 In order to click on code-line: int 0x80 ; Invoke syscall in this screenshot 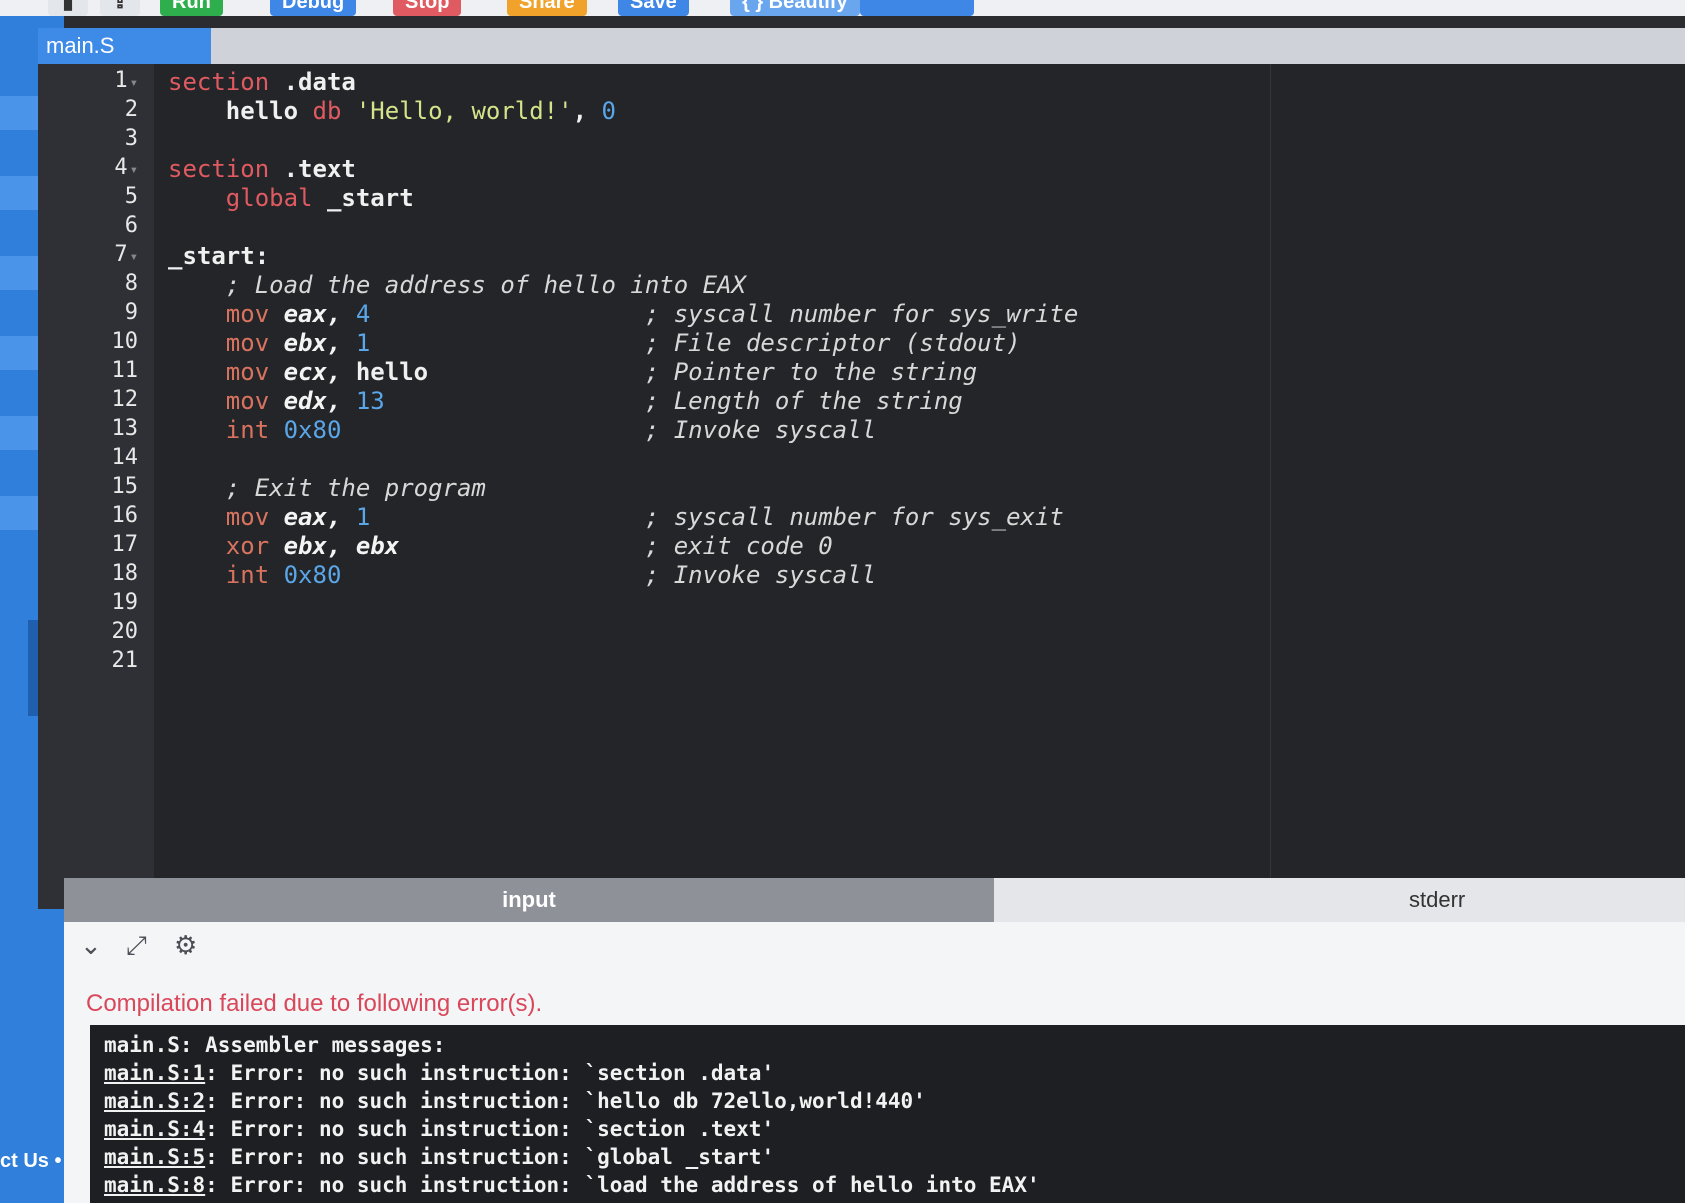, I will do `click(522, 575)`.